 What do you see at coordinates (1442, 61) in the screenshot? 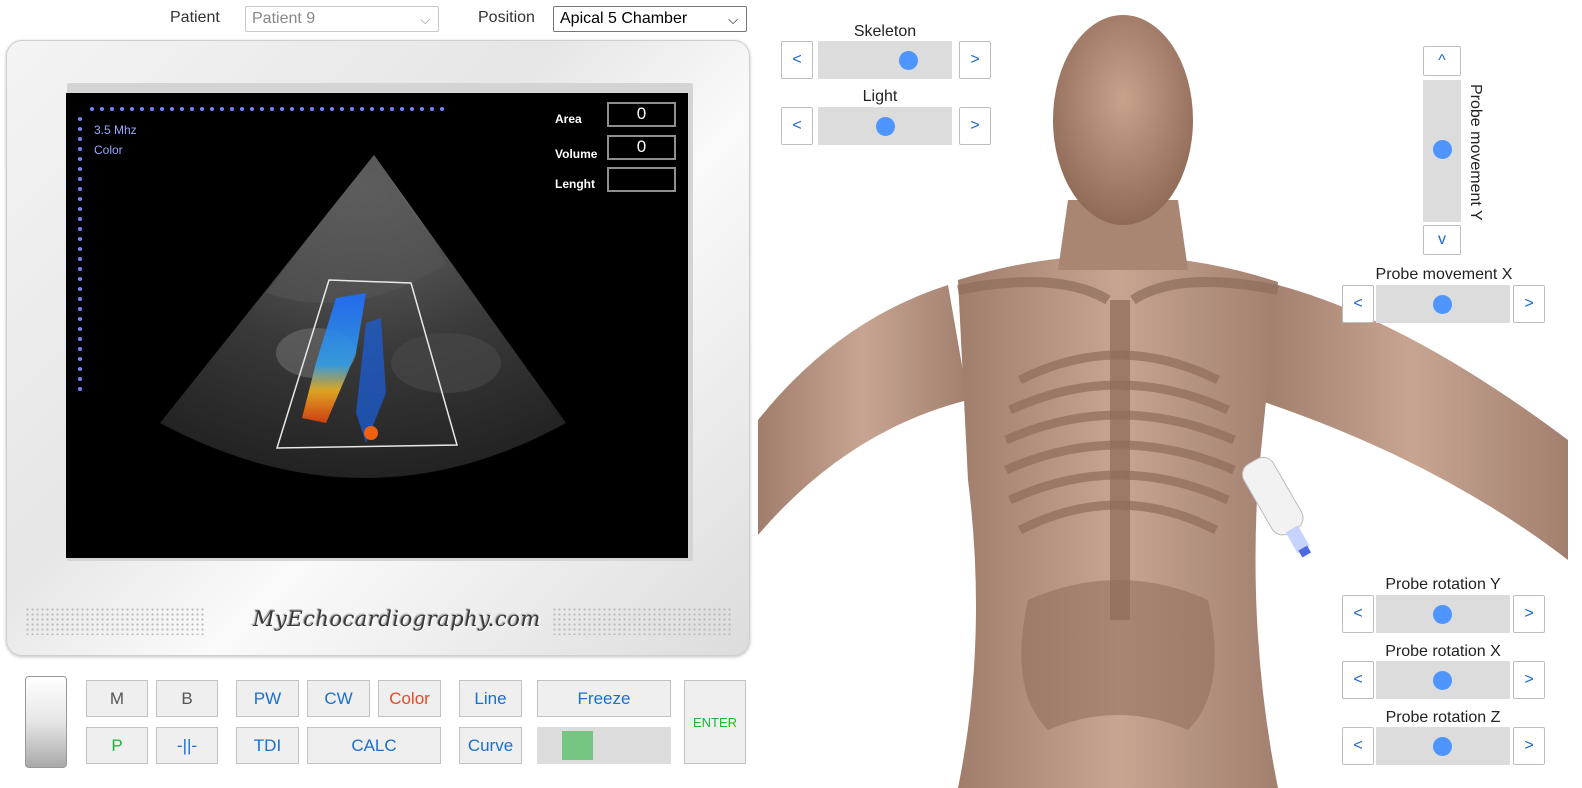
I see `probe-y-up-button: ^` at bounding box center [1442, 61].